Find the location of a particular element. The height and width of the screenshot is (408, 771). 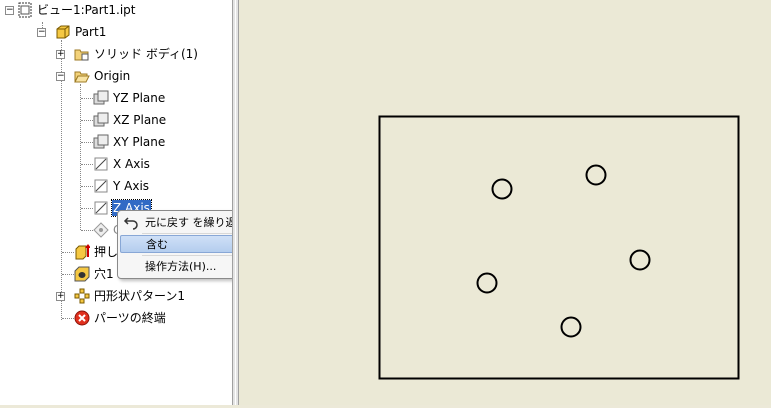

browser-item-label: 穴1 is located at coordinates (104, 274).